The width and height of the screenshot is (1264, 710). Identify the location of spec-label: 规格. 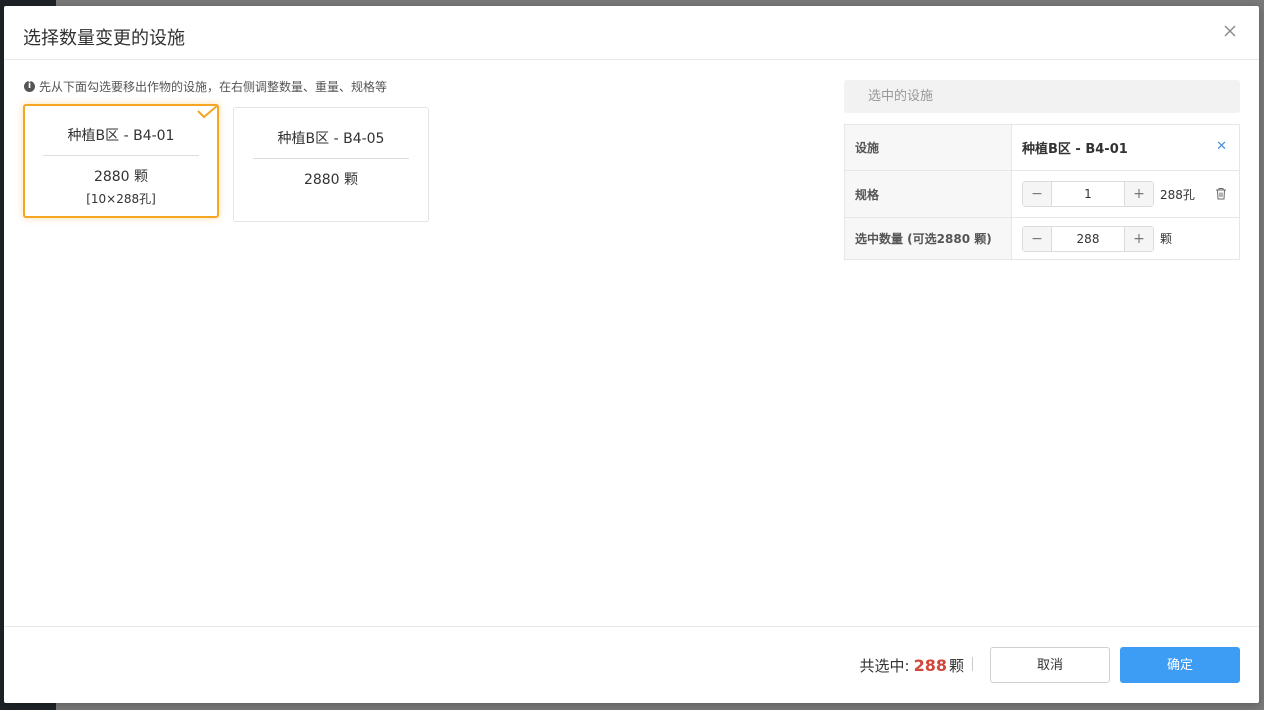
(928, 194).